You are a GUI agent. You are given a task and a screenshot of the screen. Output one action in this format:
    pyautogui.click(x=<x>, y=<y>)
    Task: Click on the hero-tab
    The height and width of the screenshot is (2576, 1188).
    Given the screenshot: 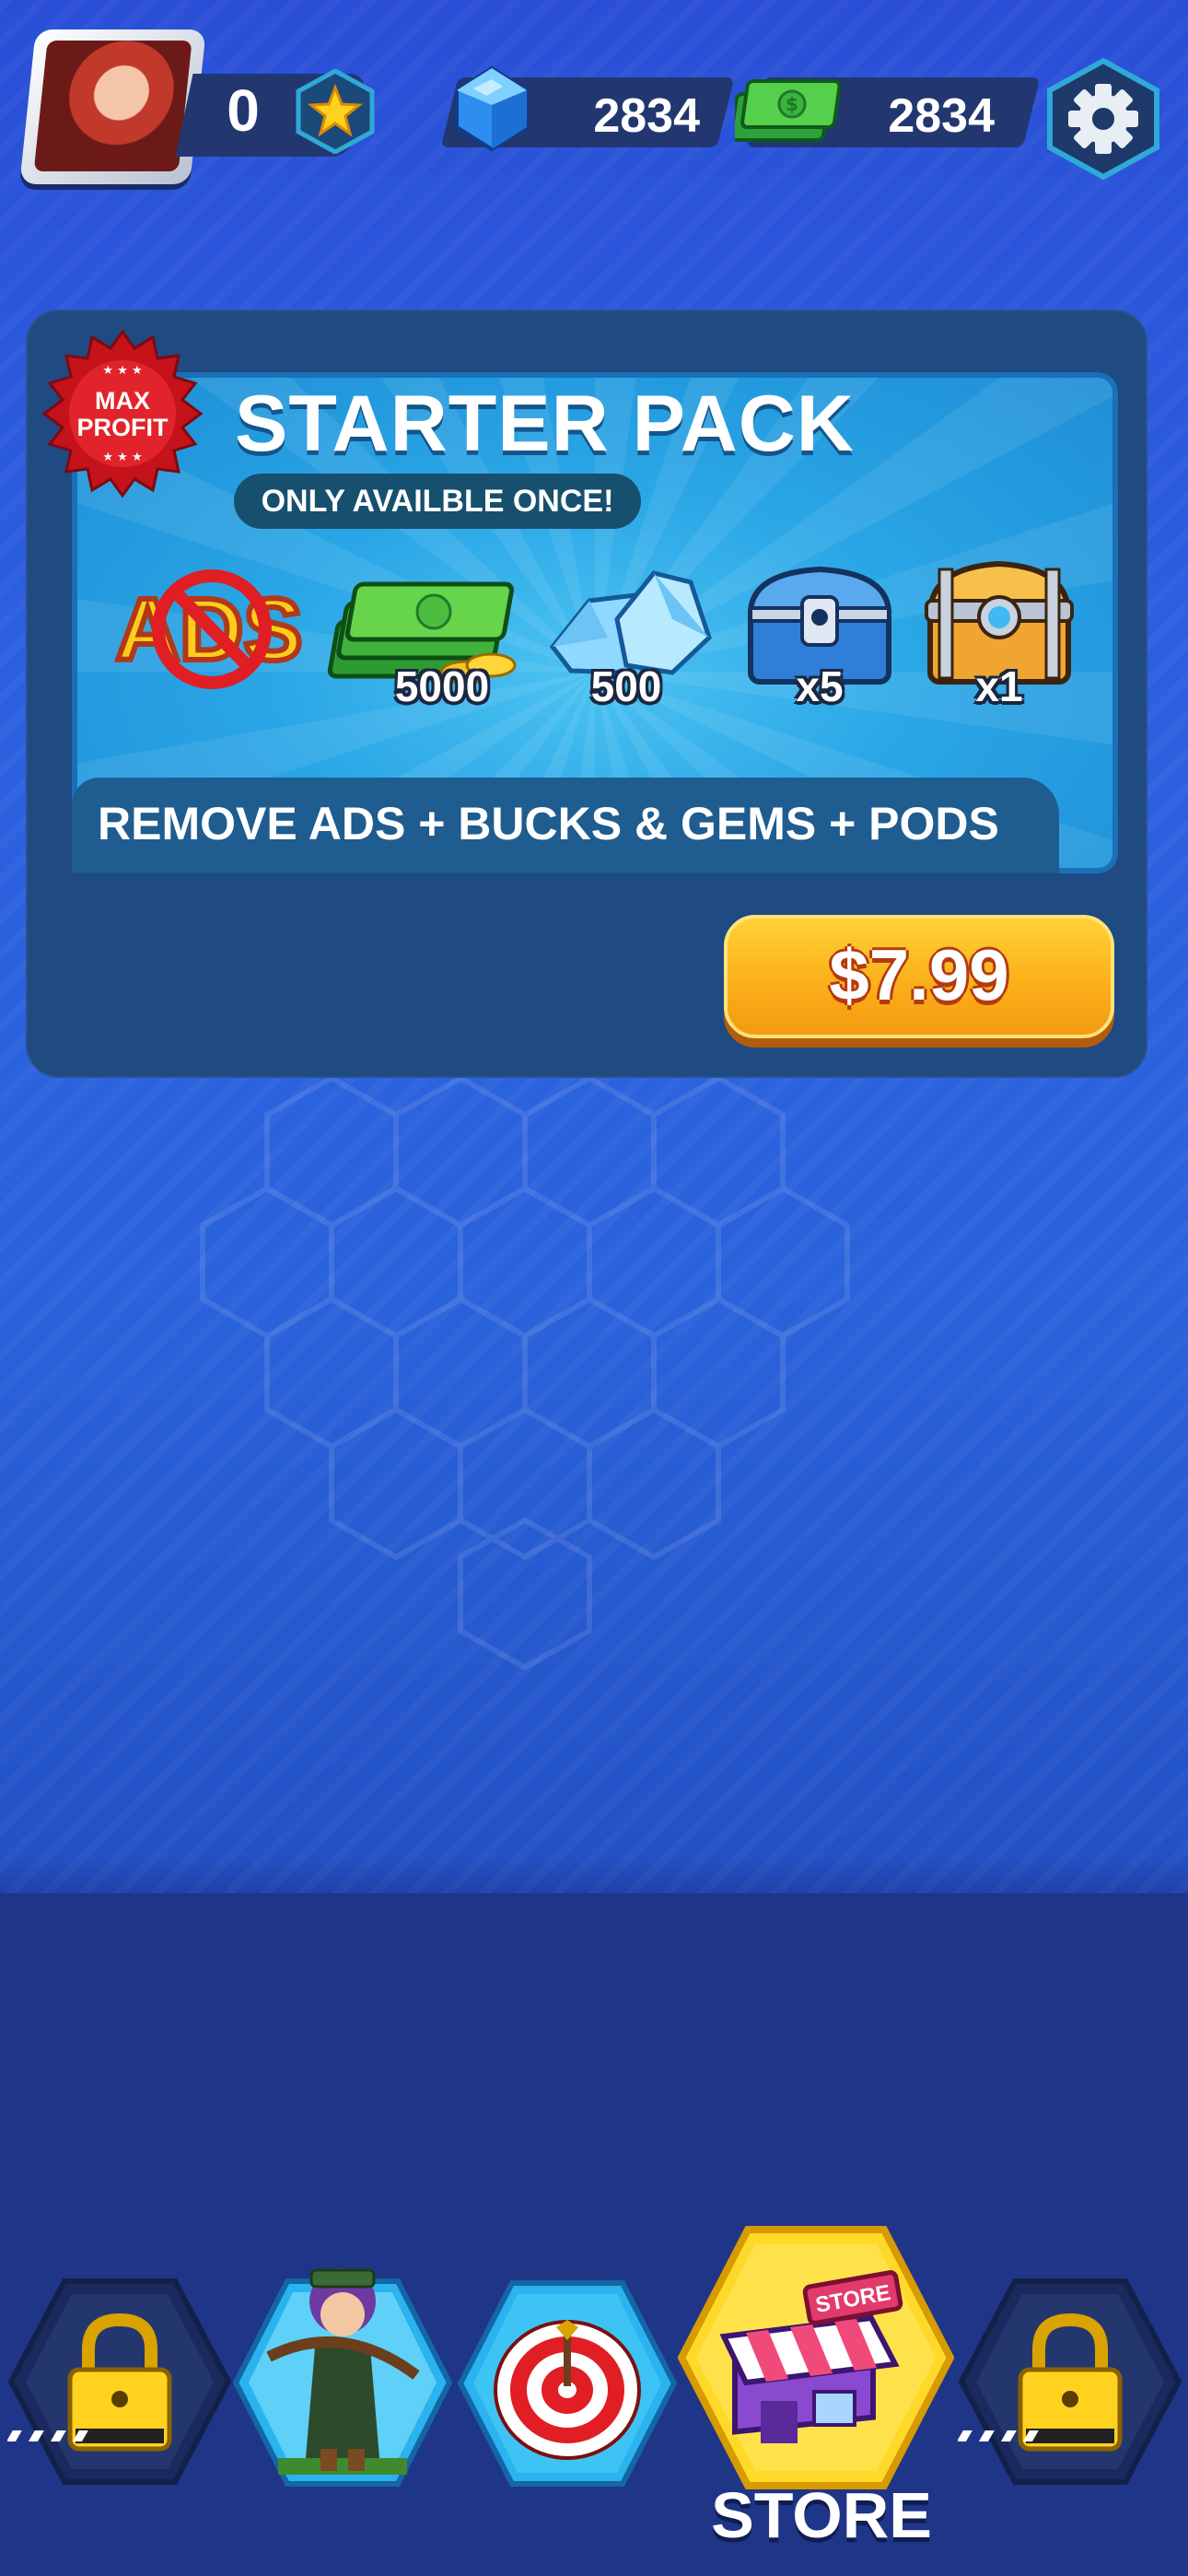 What is the action you would take?
    pyautogui.click(x=342, y=2363)
    